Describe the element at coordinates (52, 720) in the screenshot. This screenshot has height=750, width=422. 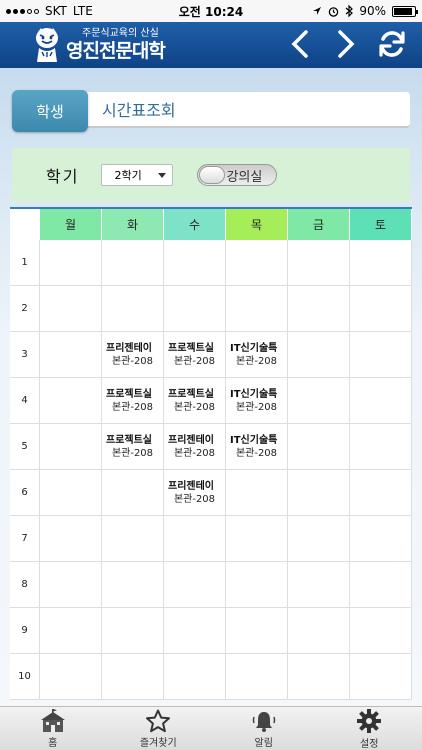
I see `school-icon` at that location.